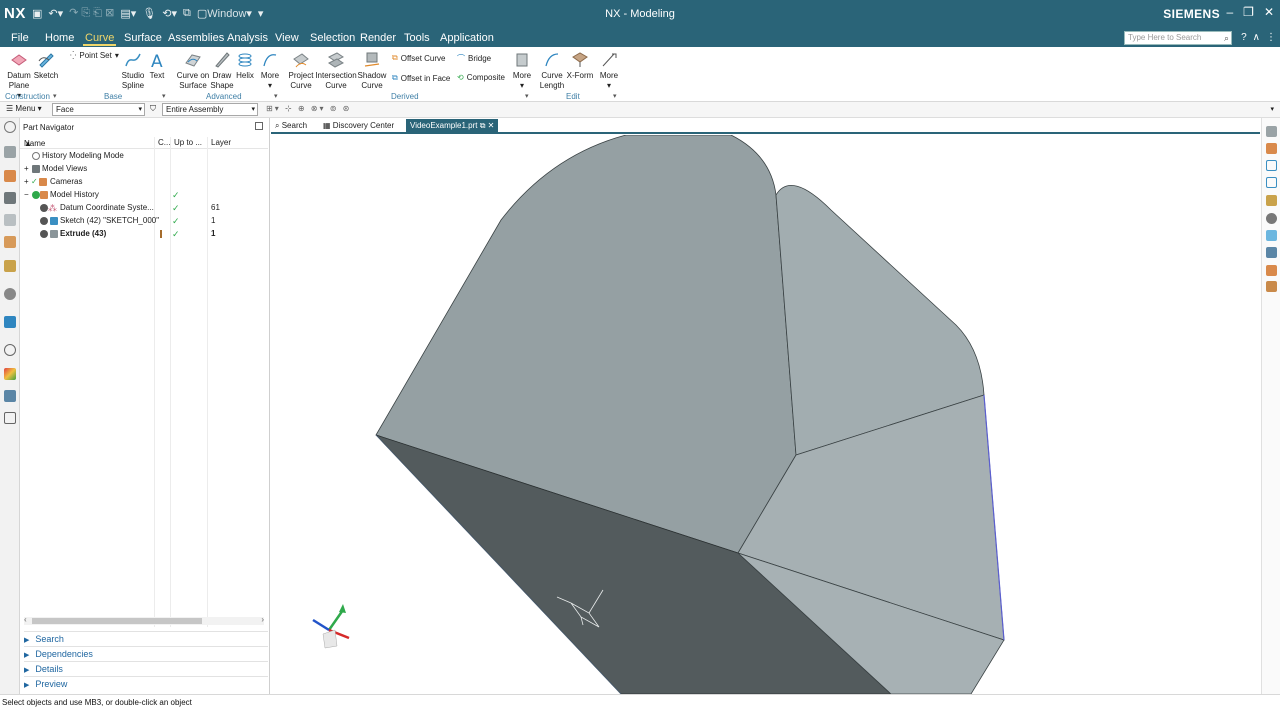 The width and height of the screenshot is (1280, 720). I want to click on collapse-icon: −, so click(26, 195).